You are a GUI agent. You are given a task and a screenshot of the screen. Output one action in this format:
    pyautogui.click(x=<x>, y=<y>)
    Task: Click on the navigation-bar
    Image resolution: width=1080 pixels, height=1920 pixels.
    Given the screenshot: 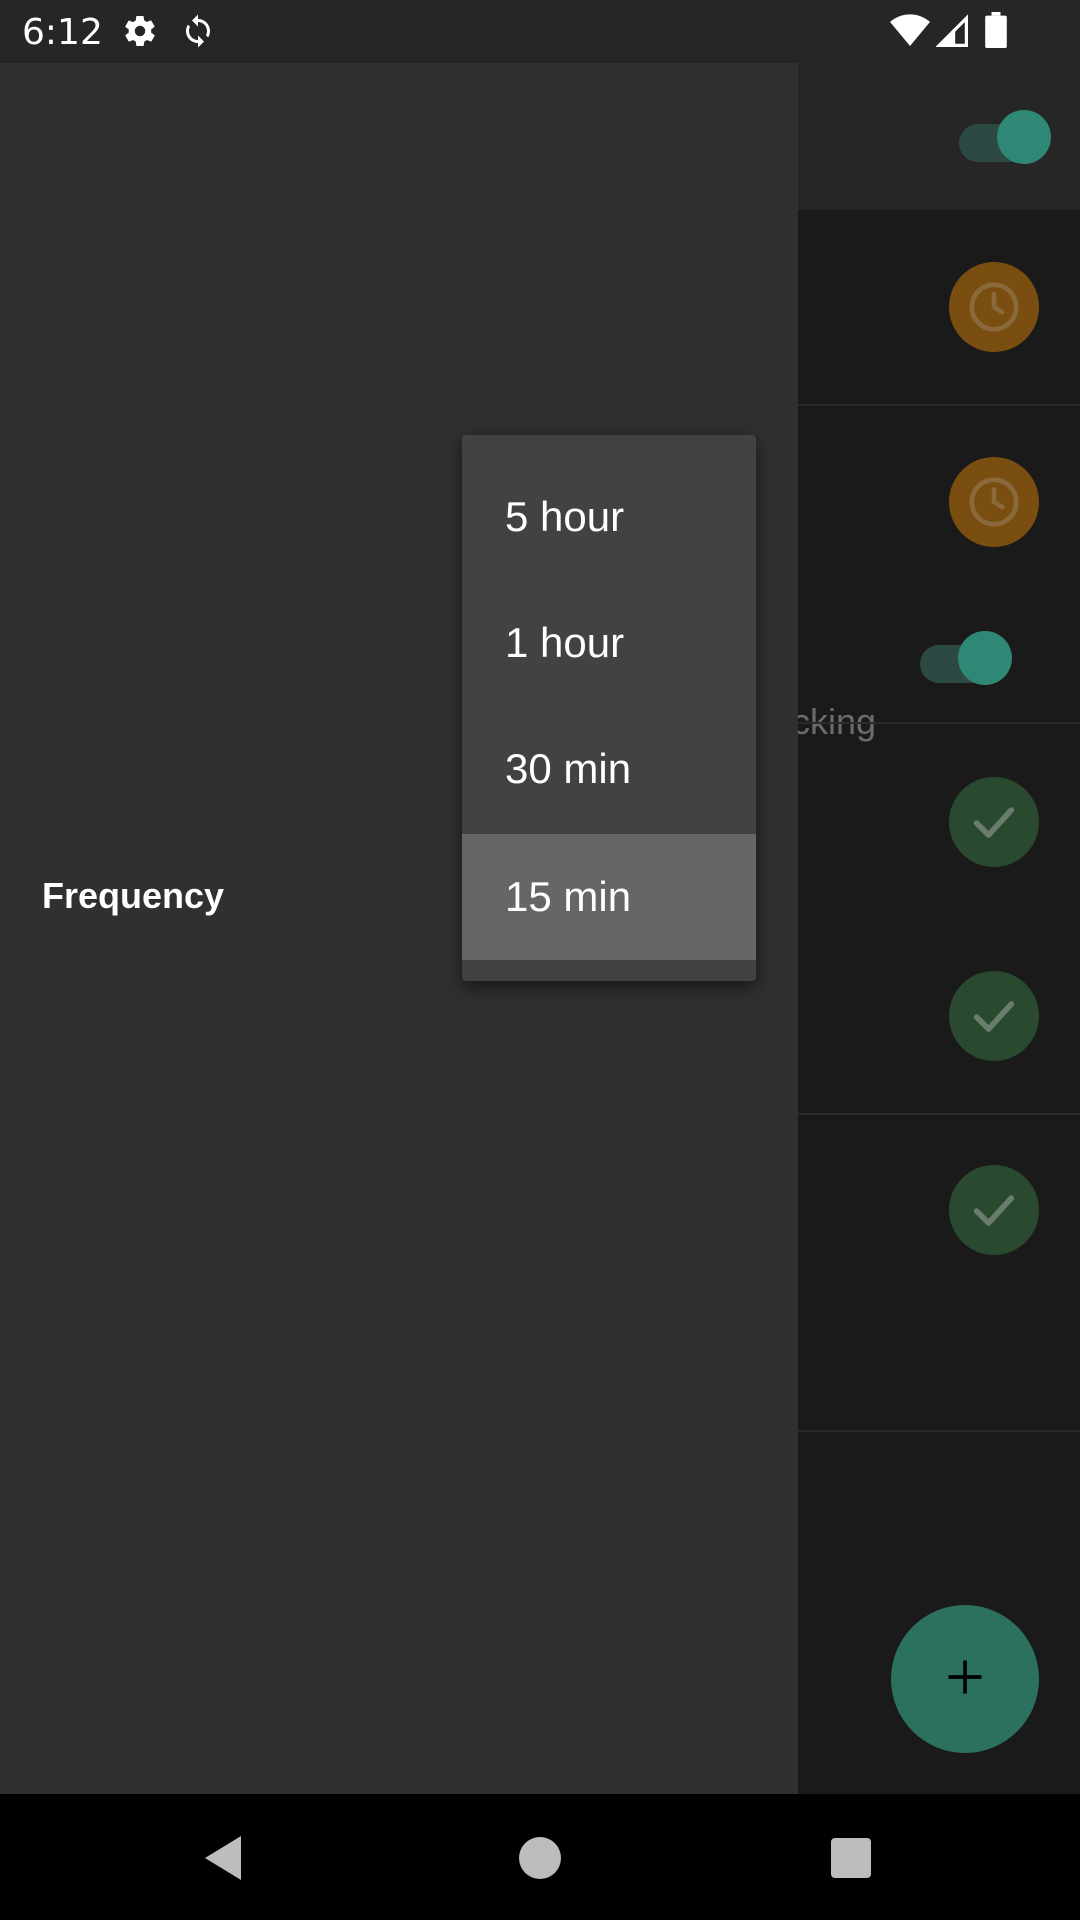 What is the action you would take?
    pyautogui.click(x=540, y=1857)
    